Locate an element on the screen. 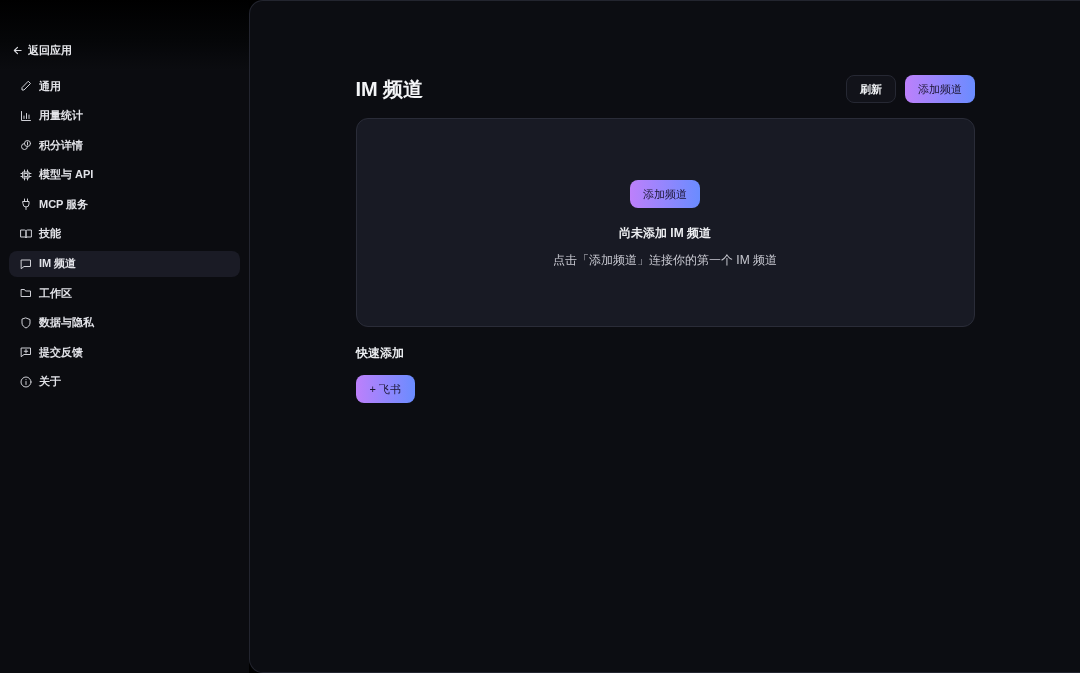  sidebar-item: 数据与隐私 is located at coordinates (124, 322).